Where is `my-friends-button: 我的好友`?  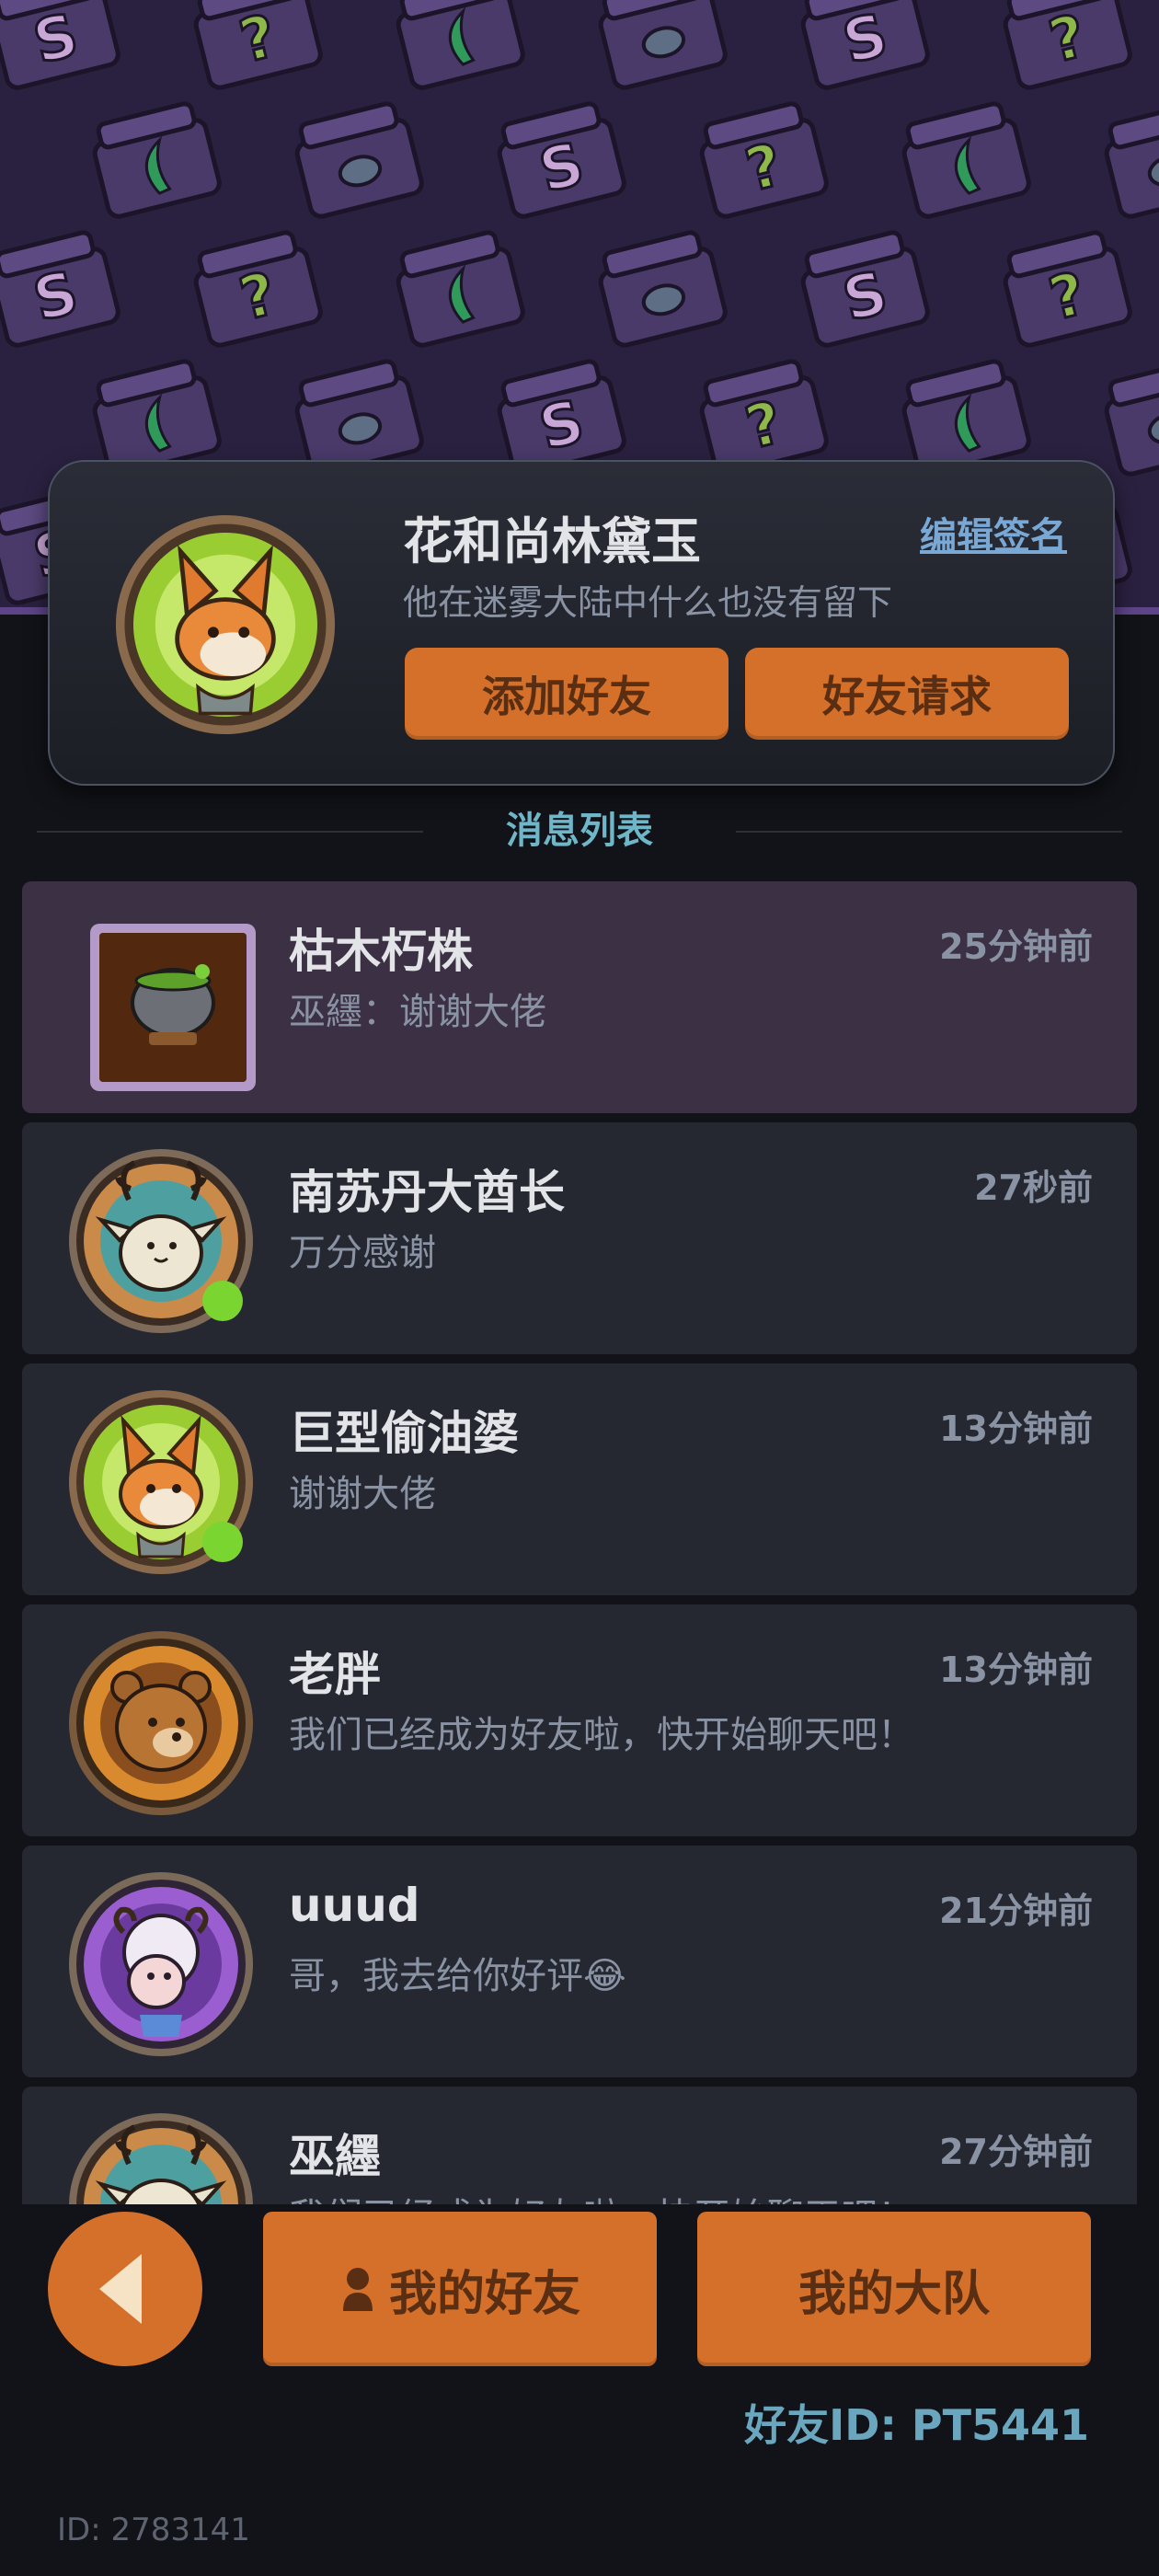 my-friends-button: 我的好友 is located at coordinates (460, 2289).